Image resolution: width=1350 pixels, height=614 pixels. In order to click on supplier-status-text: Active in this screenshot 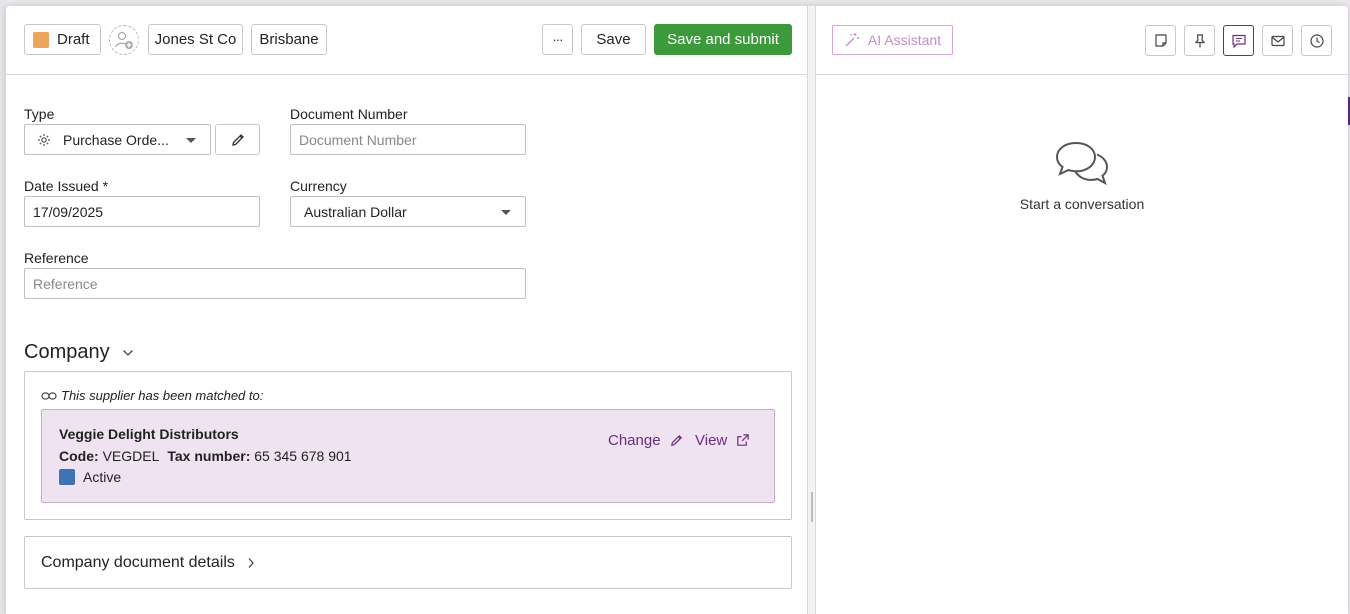, I will do `click(102, 477)`.